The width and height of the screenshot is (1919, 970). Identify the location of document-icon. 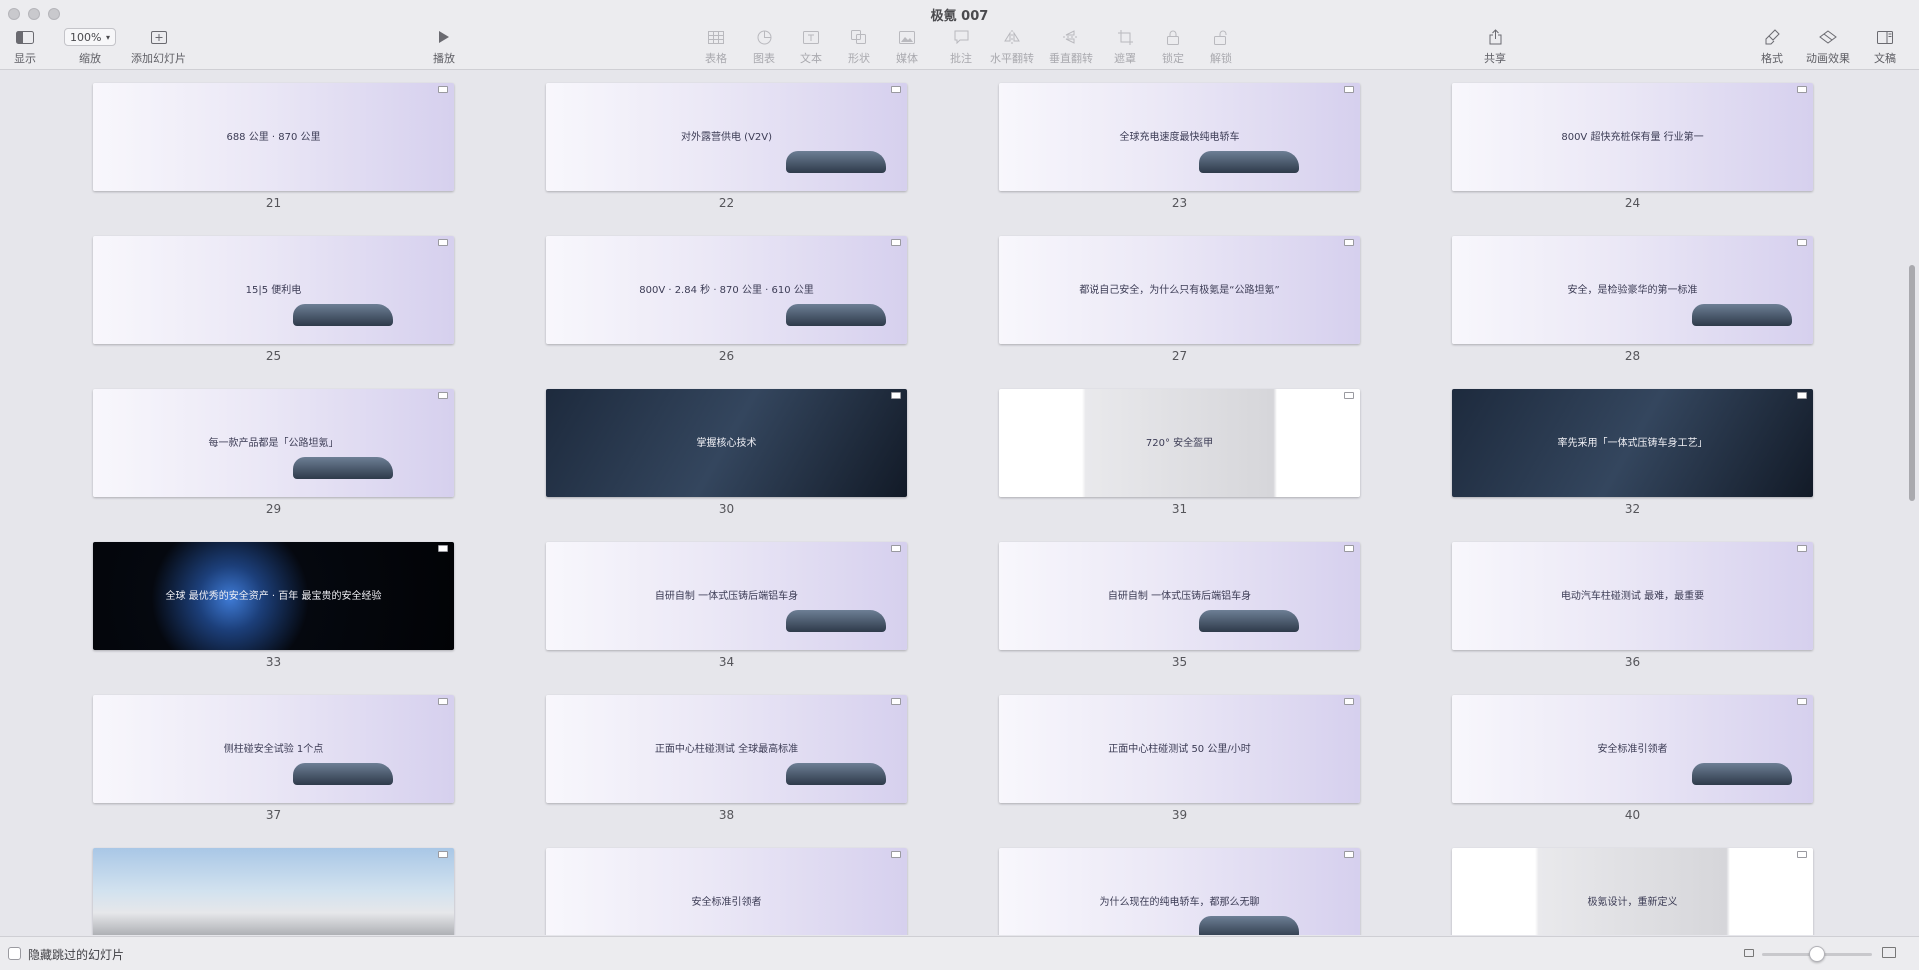
(1885, 37).